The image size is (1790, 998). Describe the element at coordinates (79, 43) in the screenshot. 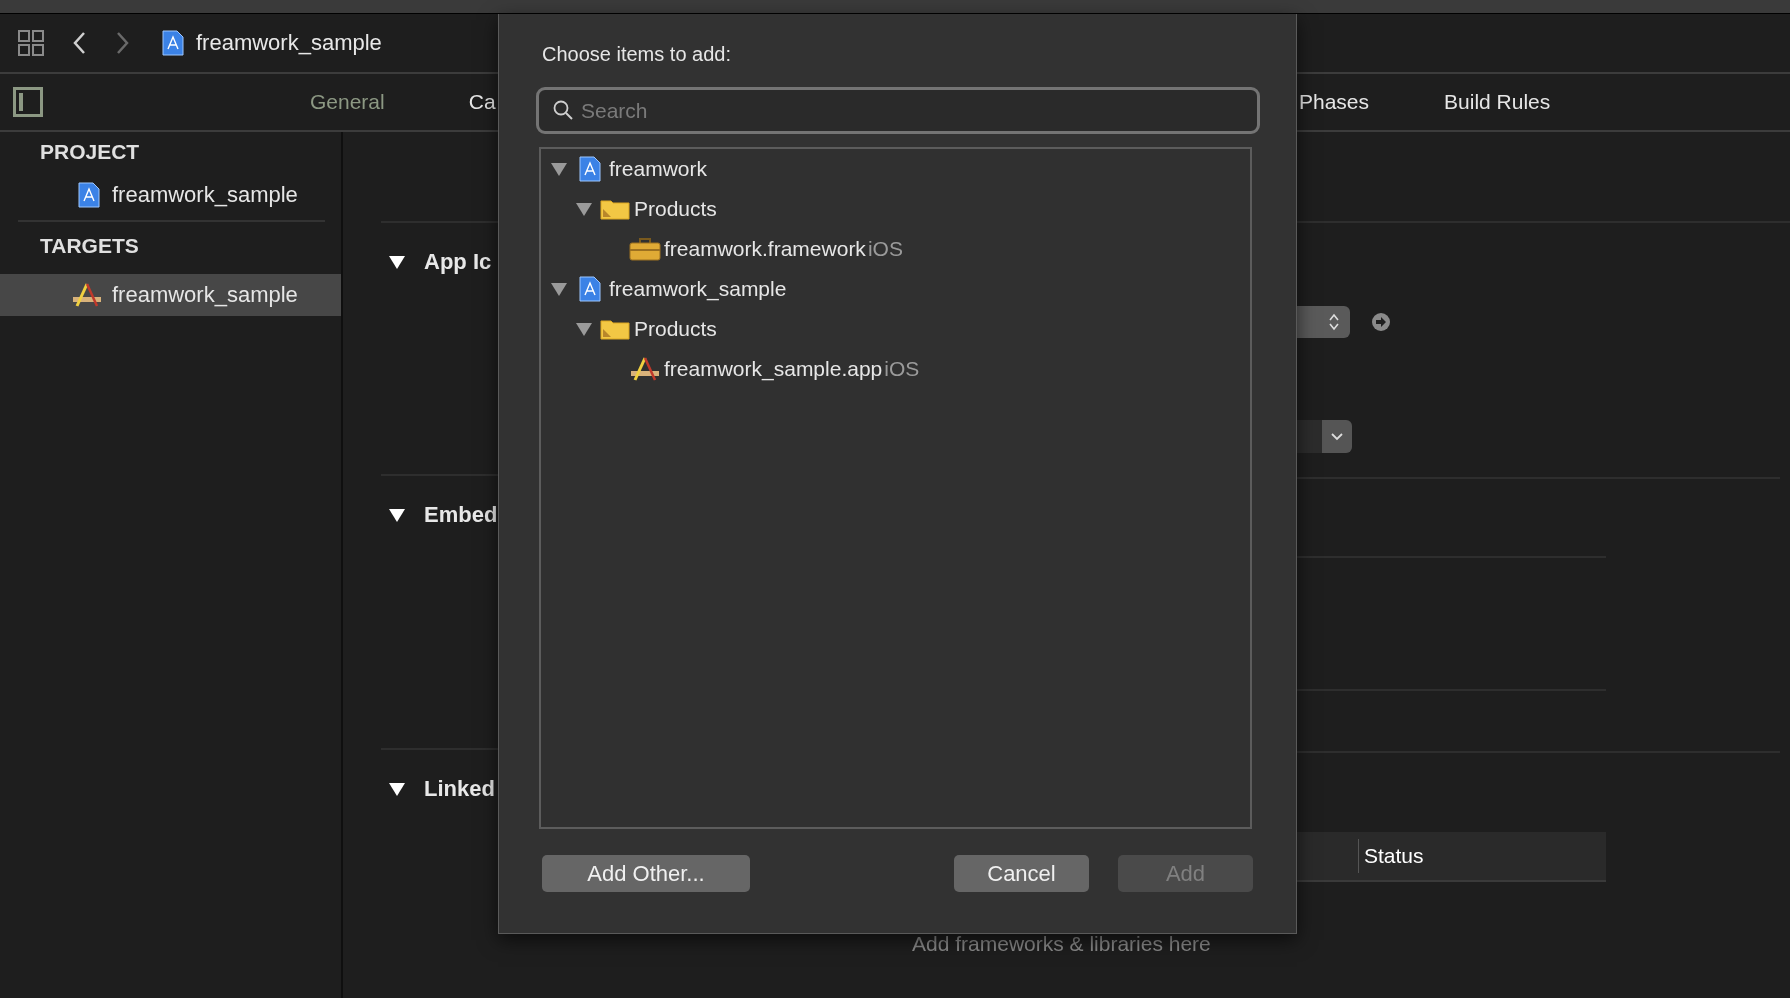

I see `back-icon` at that location.